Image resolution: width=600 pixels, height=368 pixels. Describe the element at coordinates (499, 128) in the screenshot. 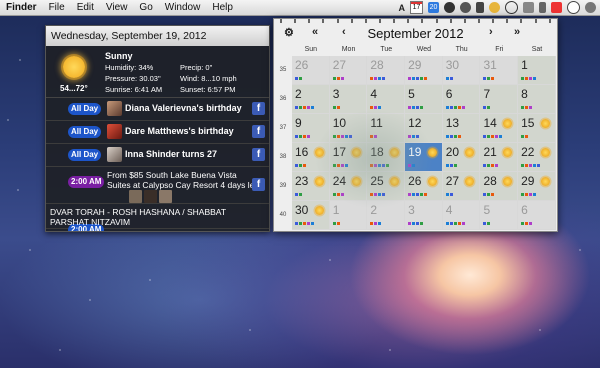

I see `calendar-day: 14` at that location.